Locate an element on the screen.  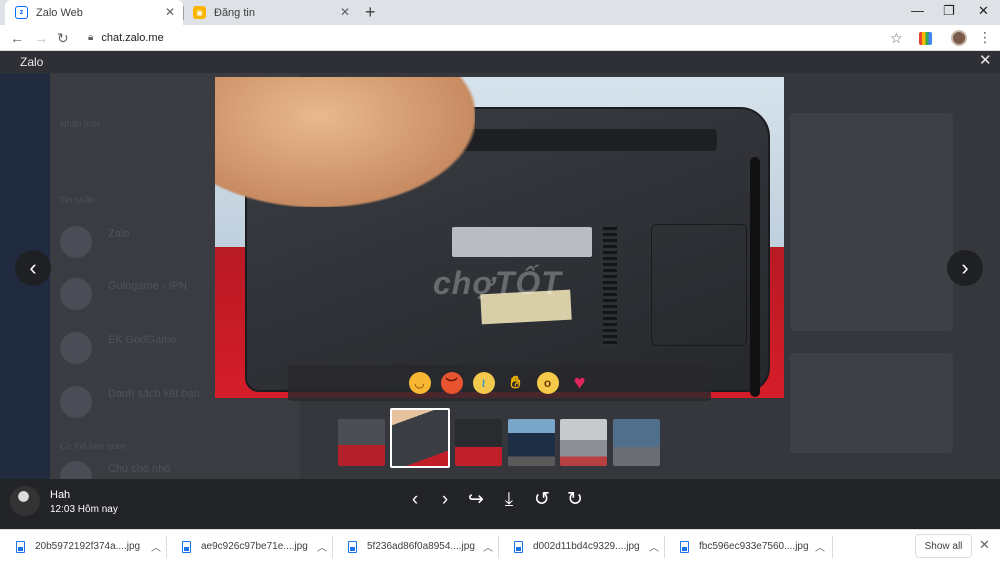
chotot-icon: ▣ is located at coordinates (199, 12).